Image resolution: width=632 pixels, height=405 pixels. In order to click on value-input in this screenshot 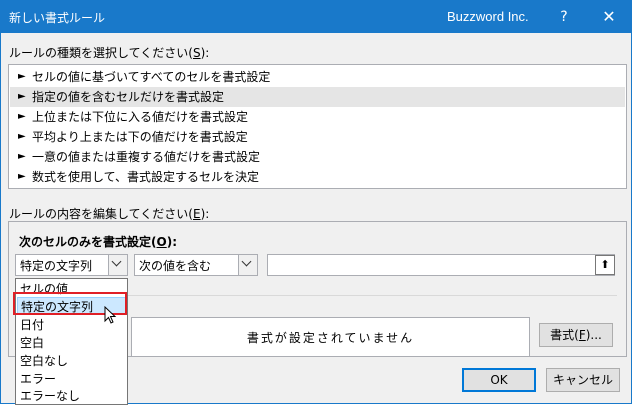, I will do `click(441, 265)`.